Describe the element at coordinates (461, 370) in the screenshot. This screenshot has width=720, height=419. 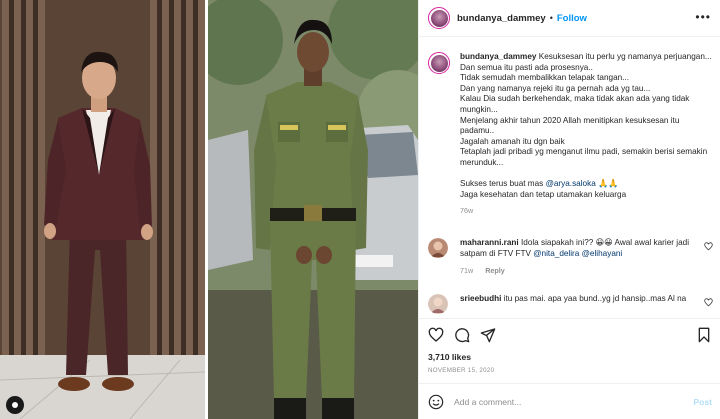
I see `post-date: NOVEMBER 15, 2020` at that location.